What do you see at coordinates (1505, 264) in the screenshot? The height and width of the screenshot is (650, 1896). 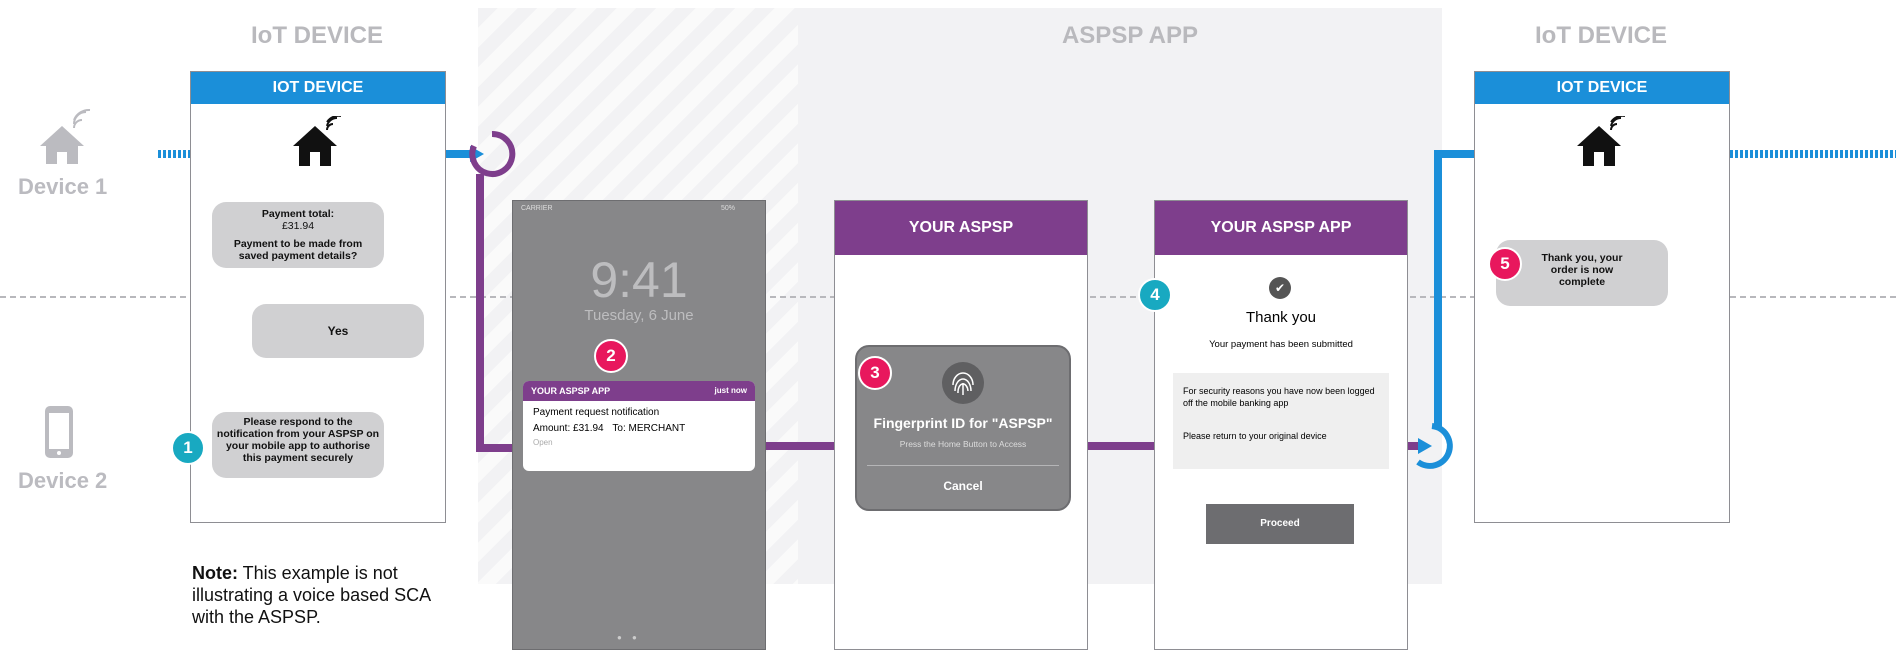 I see `step-5-badge: 5` at bounding box center [1505, 264].